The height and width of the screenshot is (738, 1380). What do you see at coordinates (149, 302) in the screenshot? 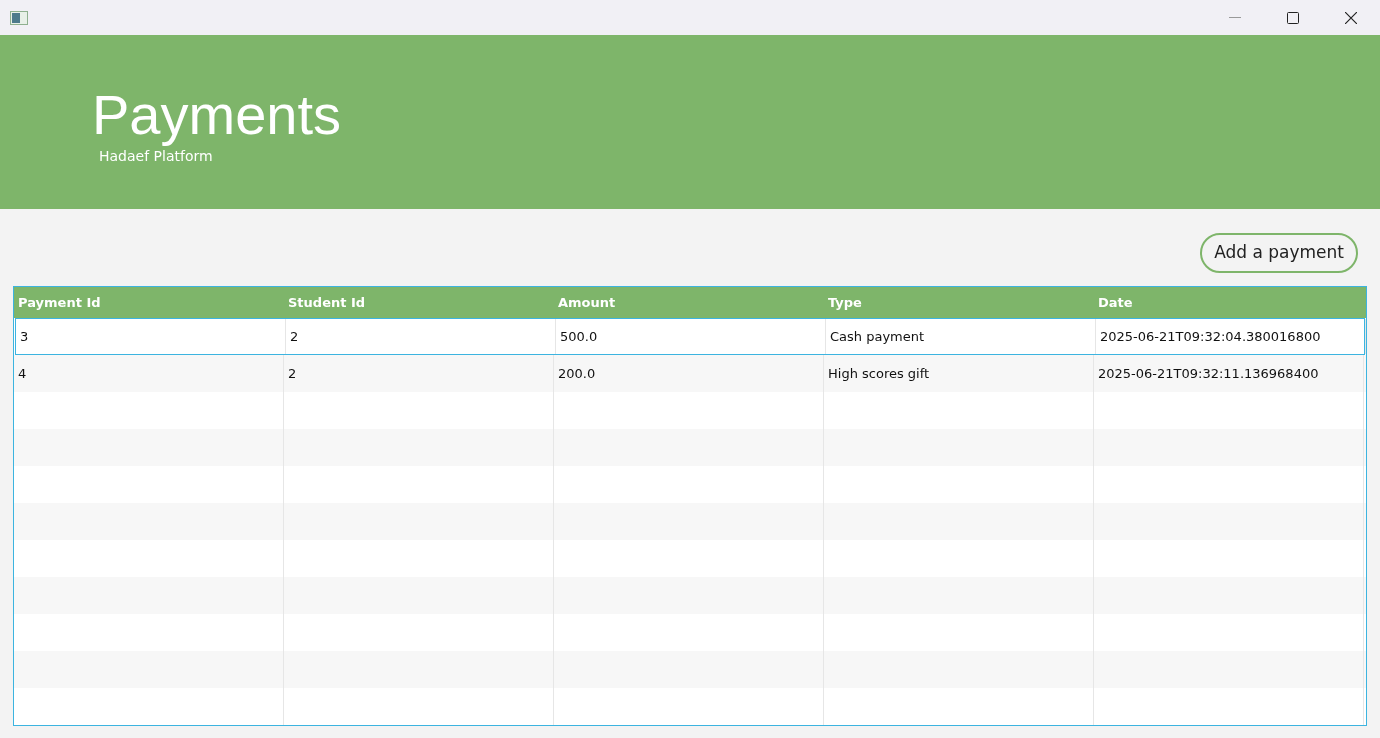
I see `column-header: Payment Id` at bounding box center [149, 302].